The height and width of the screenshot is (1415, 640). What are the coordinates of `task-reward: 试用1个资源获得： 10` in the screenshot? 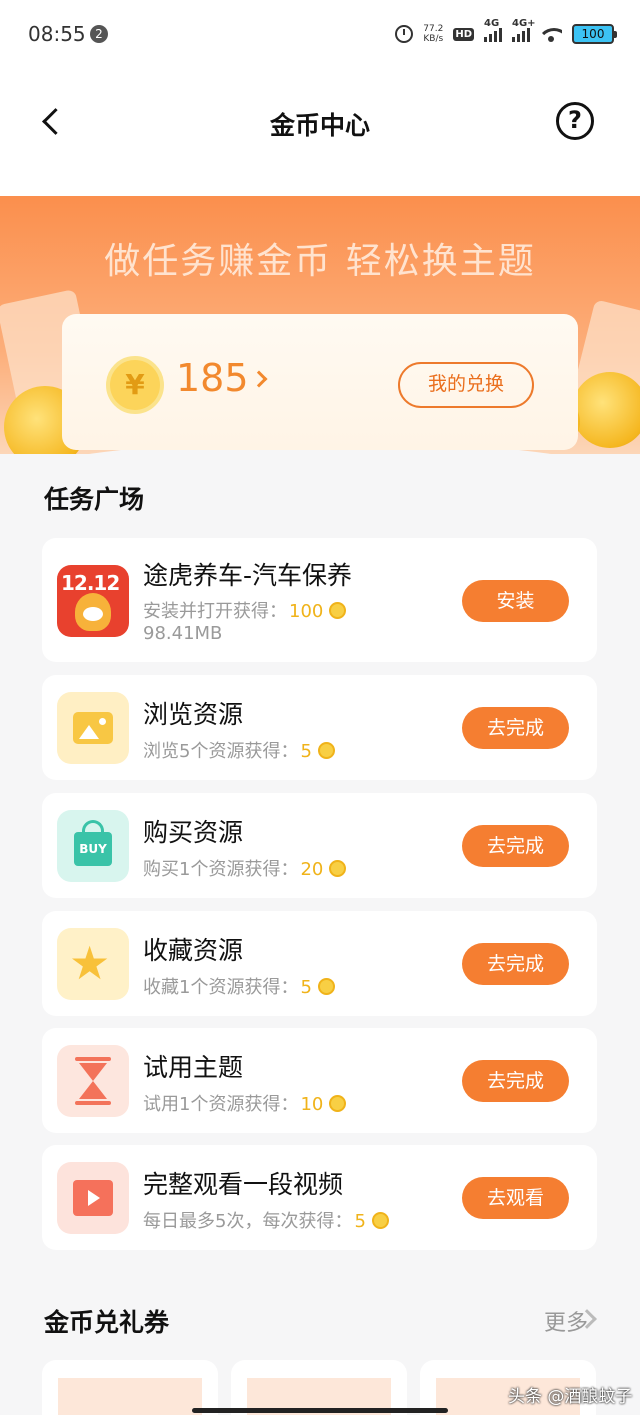 It's located at (245, 1103).